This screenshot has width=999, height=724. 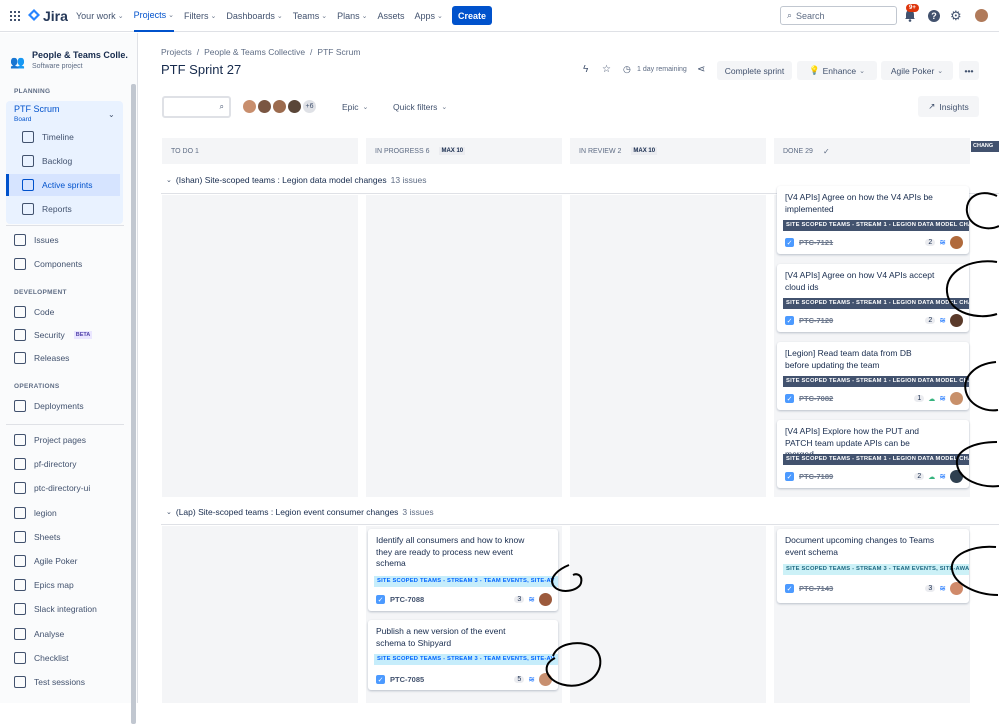 I want to click on sidebar-item-analyse: Analyse, so click(x=39, y=634).